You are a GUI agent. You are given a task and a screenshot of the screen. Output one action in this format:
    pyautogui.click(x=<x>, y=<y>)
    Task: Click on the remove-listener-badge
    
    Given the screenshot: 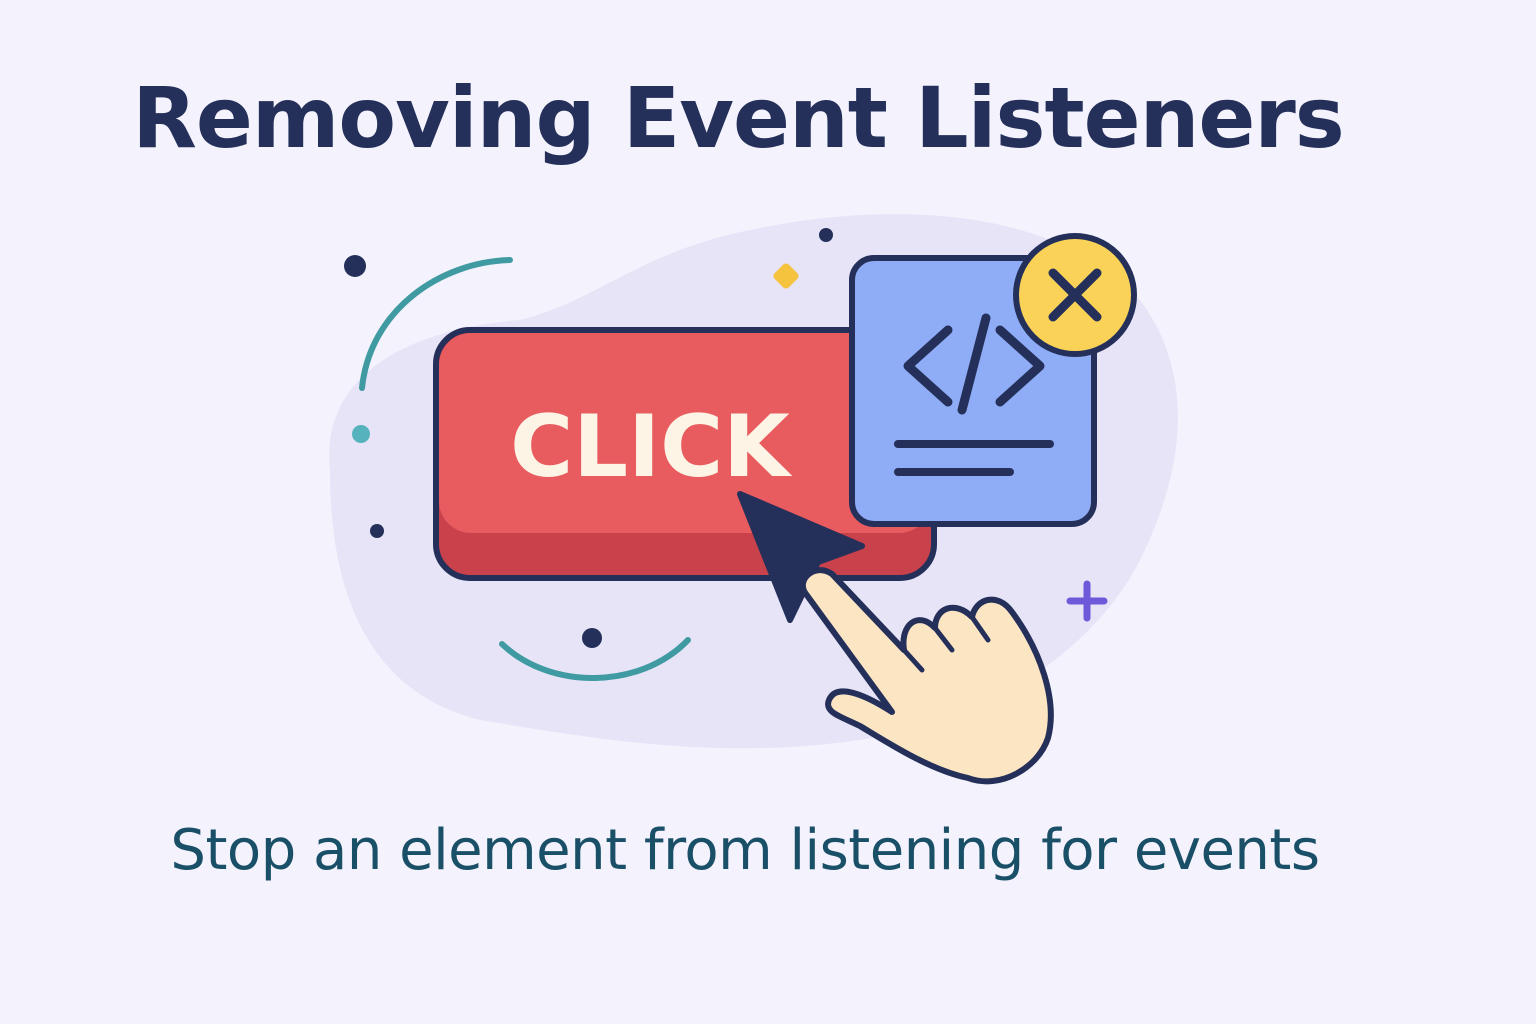 What is the action you would take?
    pyautogui.click(x=1075, y=295)
    